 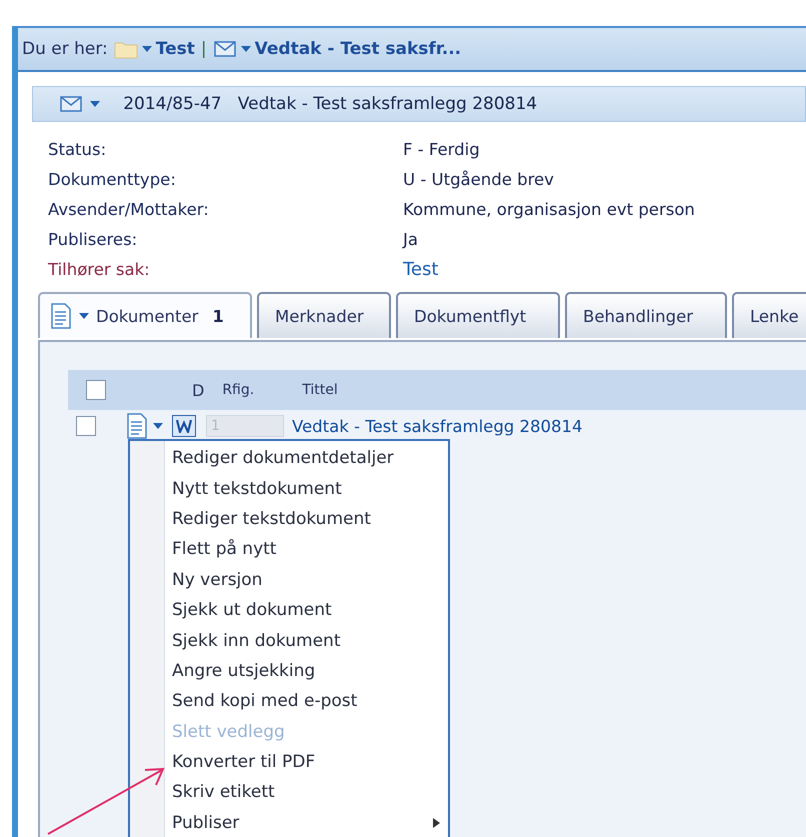 I want to click on case-link: Test, so click(x=604, y=269).